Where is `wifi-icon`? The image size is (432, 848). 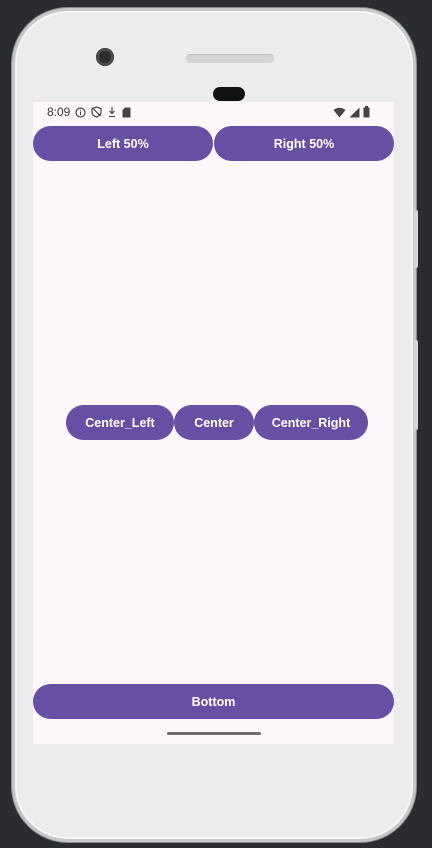 wifi-icon is located at coordinates (339, 112).